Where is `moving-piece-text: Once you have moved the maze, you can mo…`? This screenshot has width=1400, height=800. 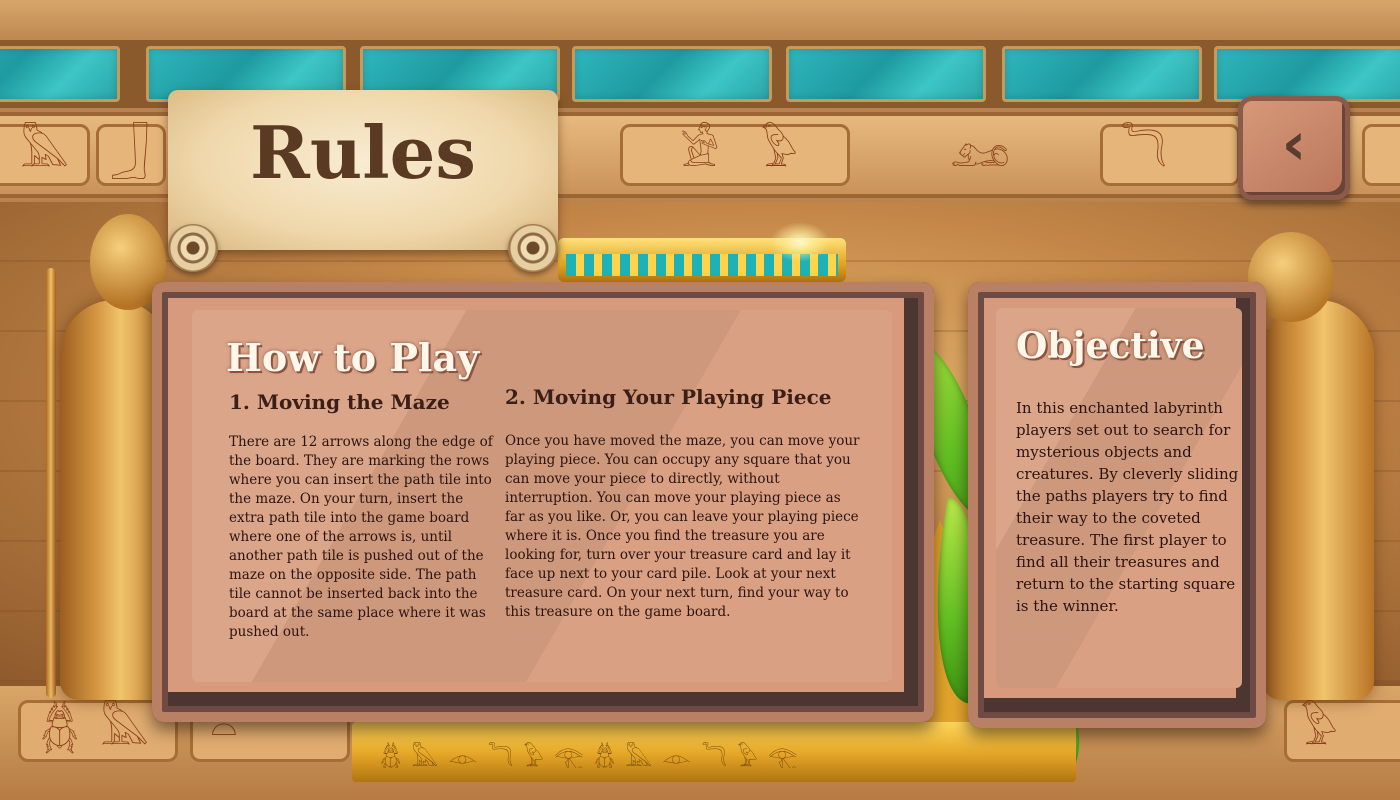 moving-piece-text: Once you have moved the maze, you can mo… is located at coordinates (682, 526).